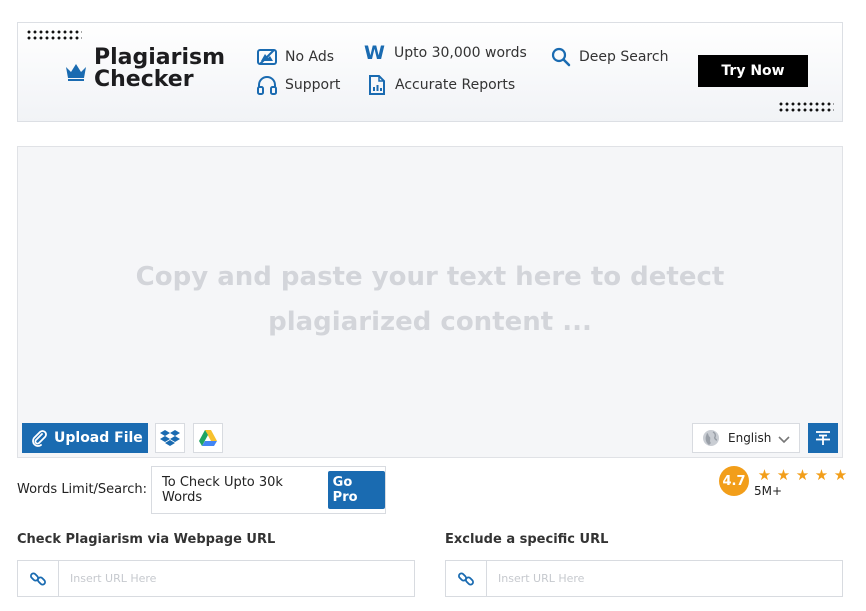  What do you see at coordinates (624, 57) in the screenshot?
I see `deep-search-label: Deep Search` at bounding box center [624, 57].